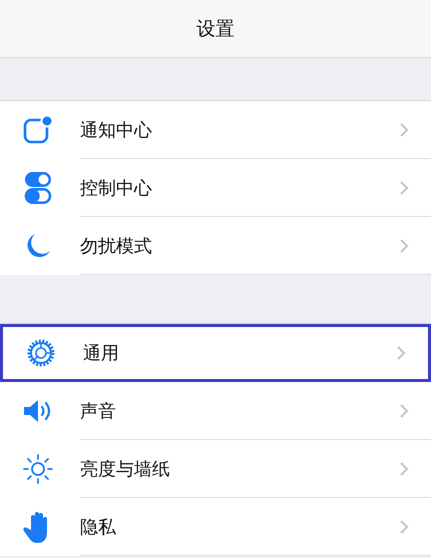 This screenshot has width=431, height=558. I want to click on row-label: 勿扰模式, so click(116, 246).